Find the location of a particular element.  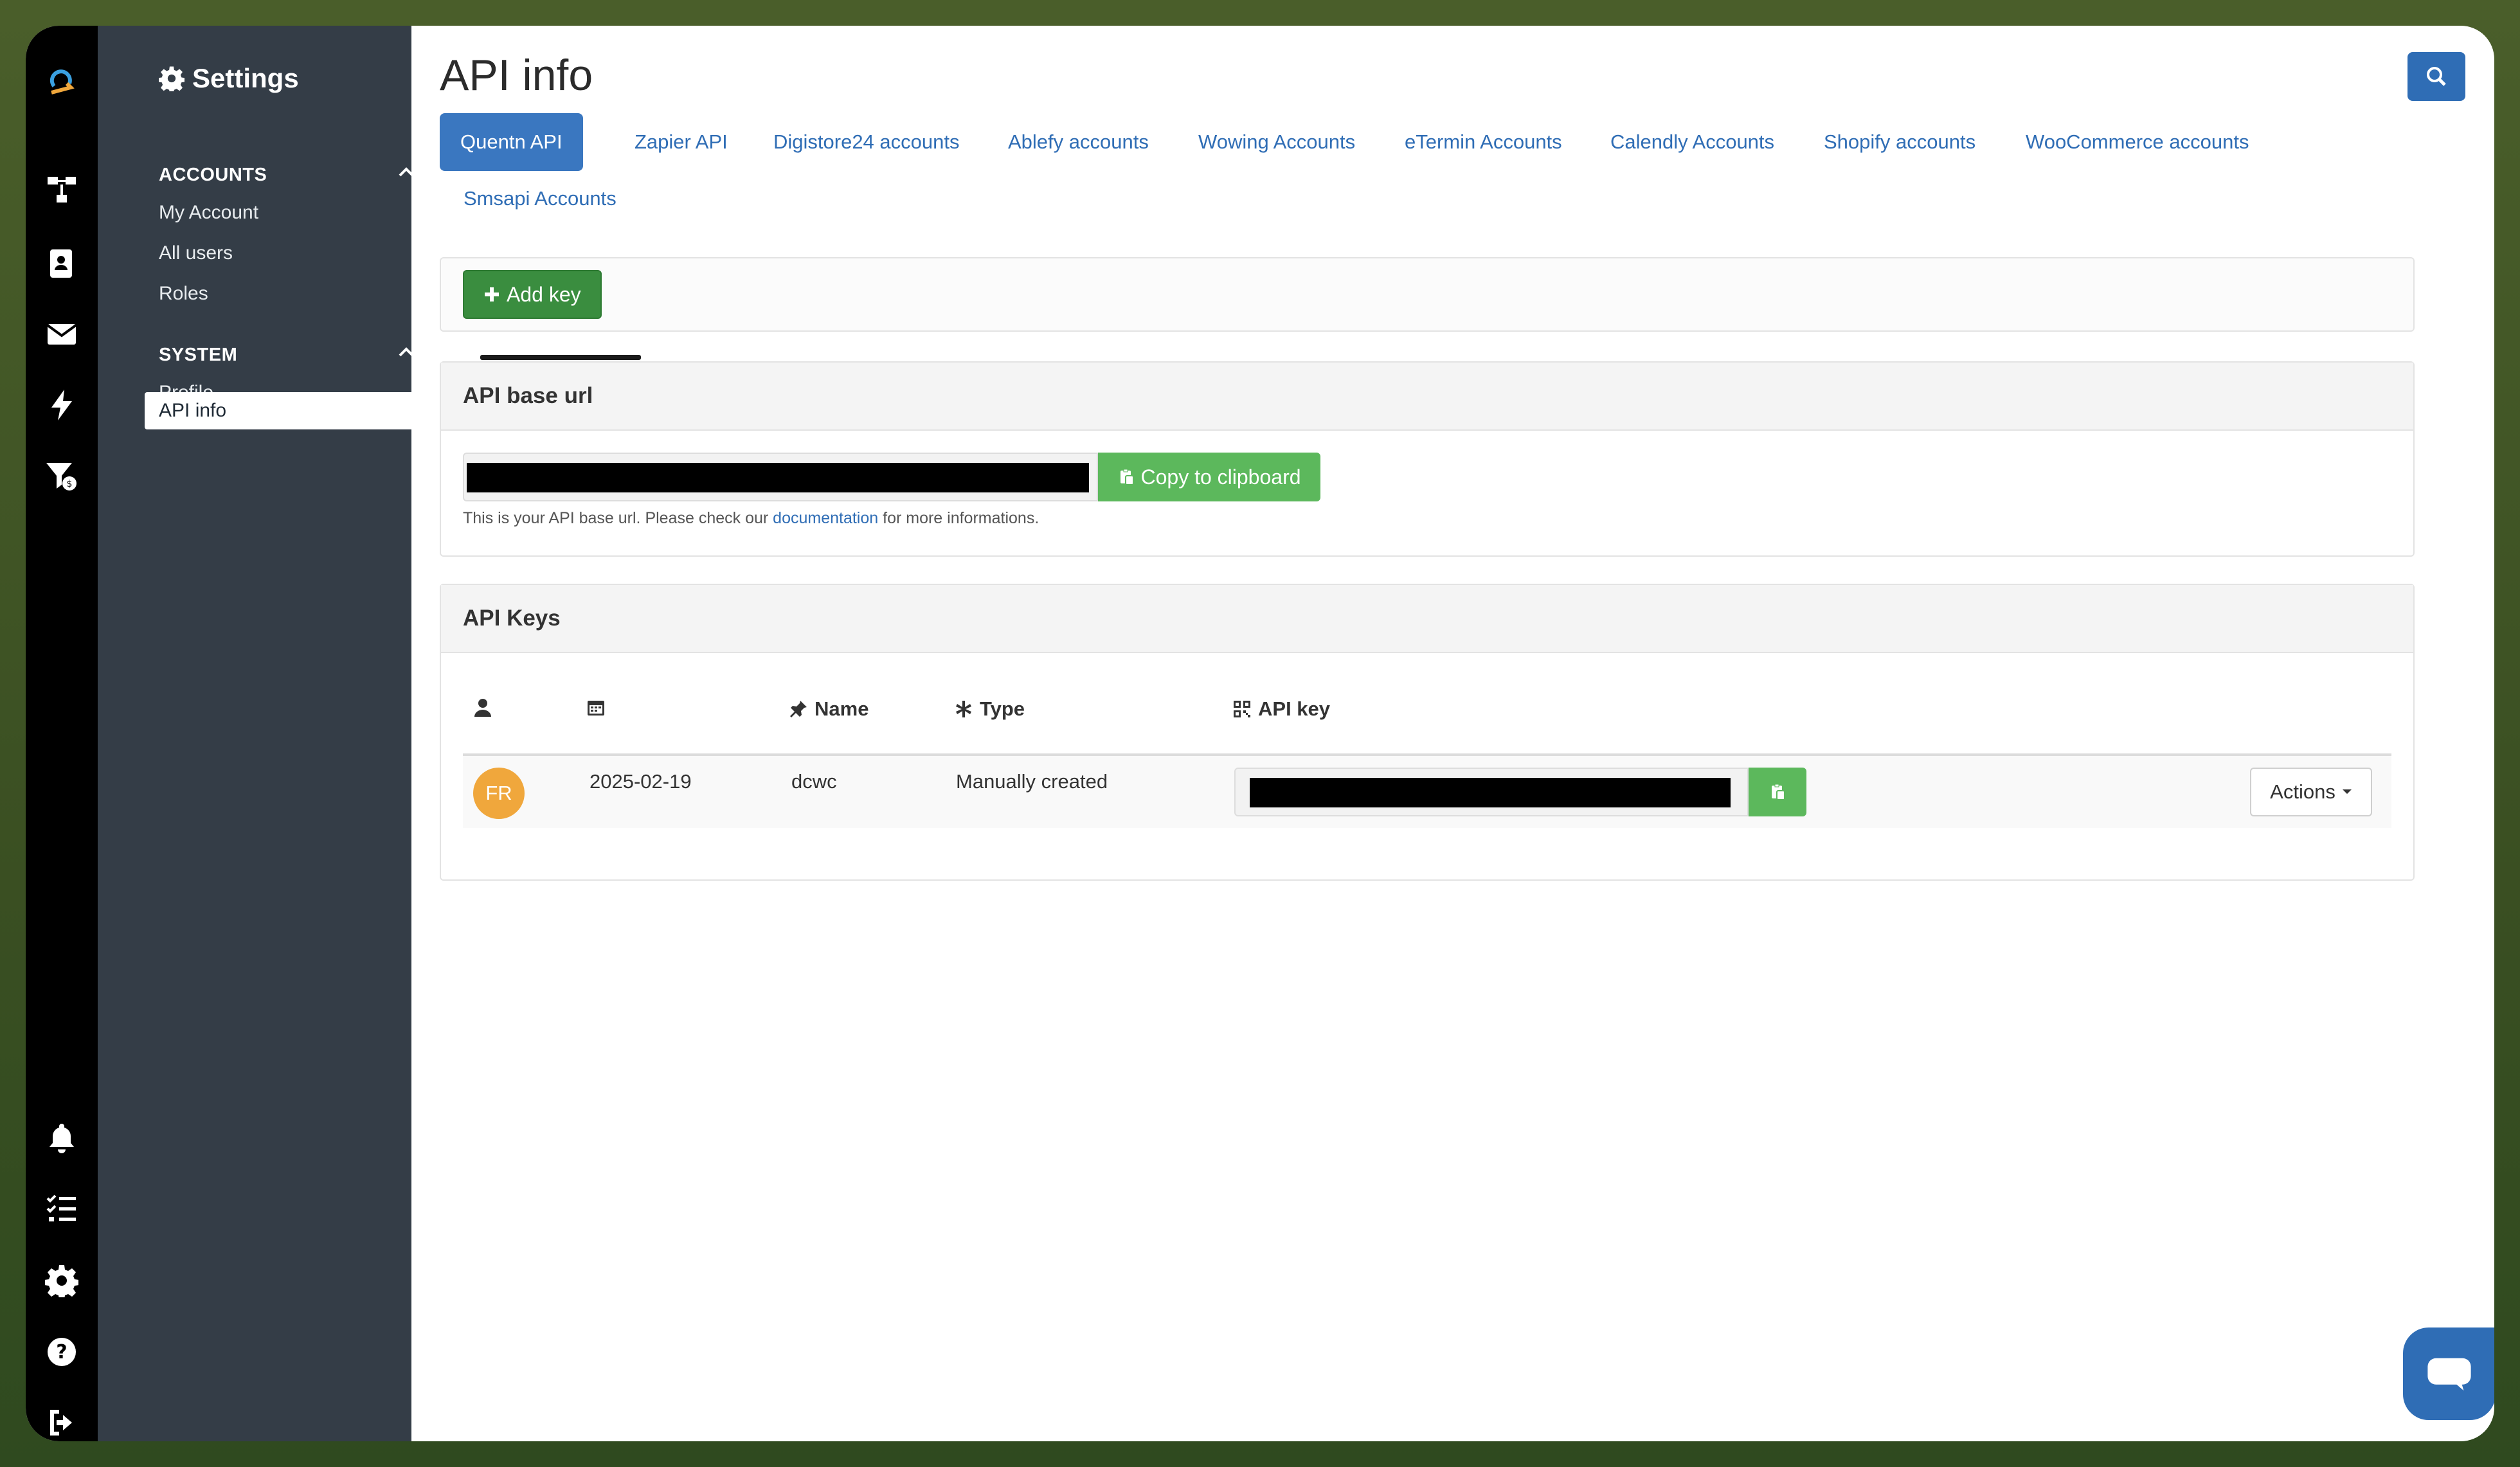

user-icon is located at coordinates (482, 708).